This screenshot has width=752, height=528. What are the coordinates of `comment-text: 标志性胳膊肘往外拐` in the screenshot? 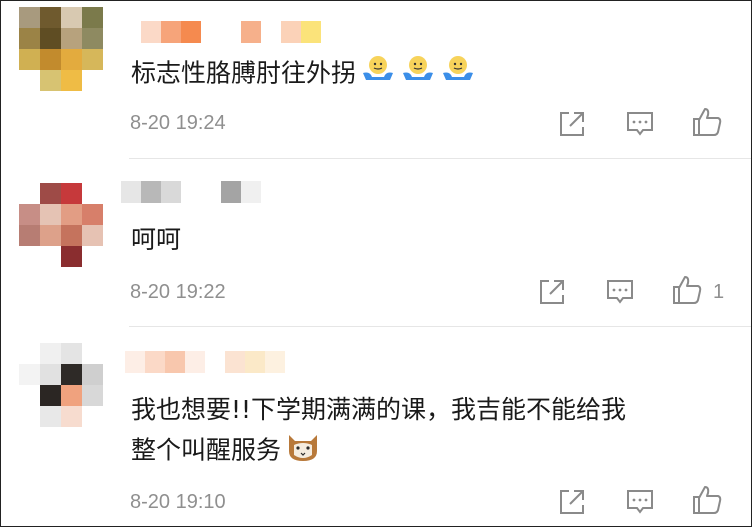 It's located at (432, 74).